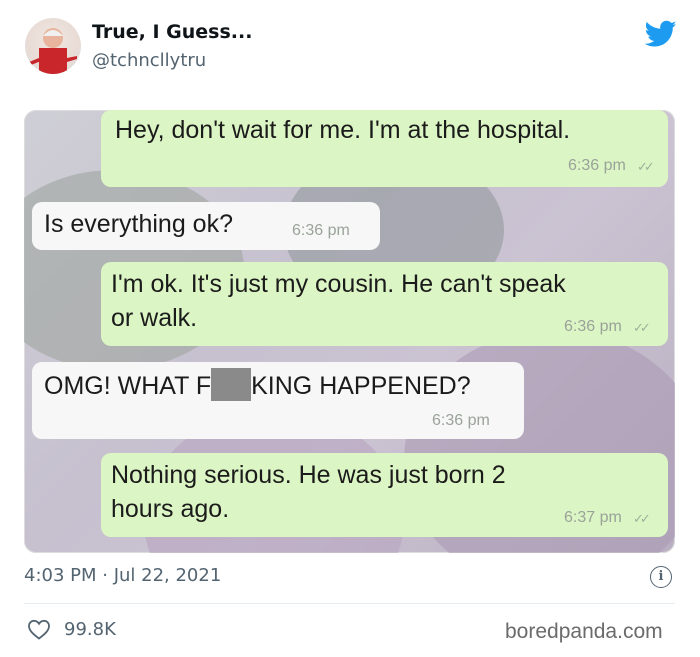 Image resolution: width=700 pixels, height=657 pixels. I want to click on watermark: boredpanda.com, so click(584, 631).